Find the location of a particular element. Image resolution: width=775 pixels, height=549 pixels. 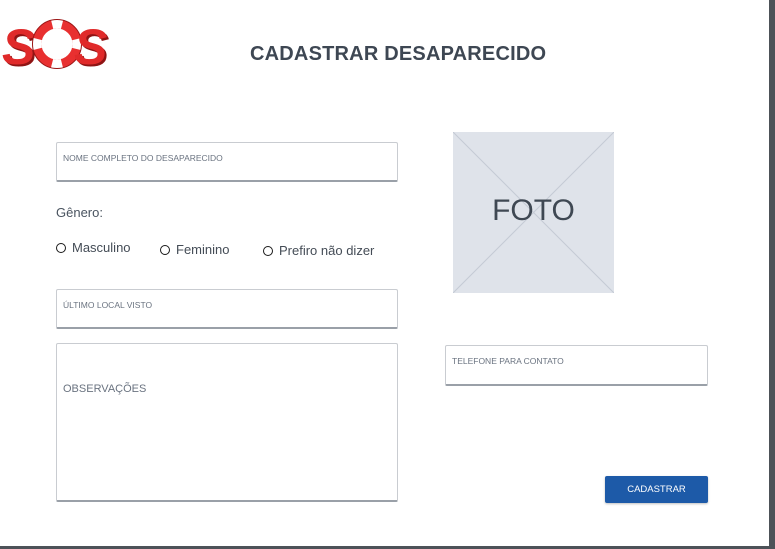

notes-field: OBSERVAÇÕES is located at coordinates (227, 422).